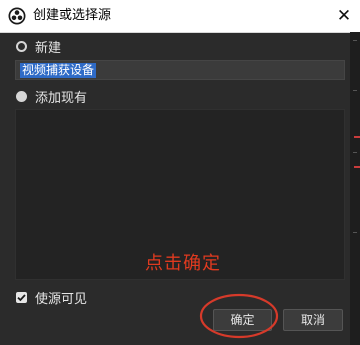 The image size is (360, 345). Describe the element at coordinates (183, 263) in the screenshot. I see `annotation-text: 点击确定` at that location.